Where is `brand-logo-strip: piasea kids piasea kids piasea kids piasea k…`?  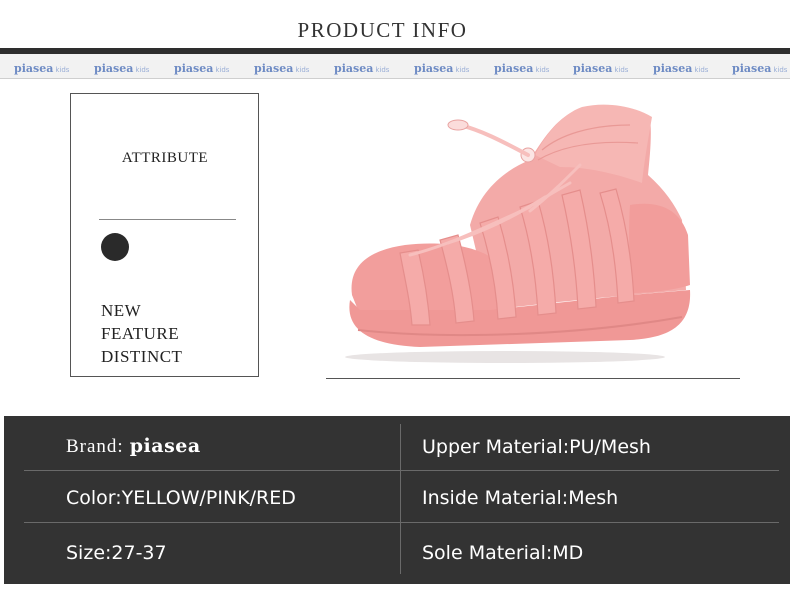 brand-logo-strip: piasea kids piasea kids piasea kids piasea k… is located at coordinates (395, 66).